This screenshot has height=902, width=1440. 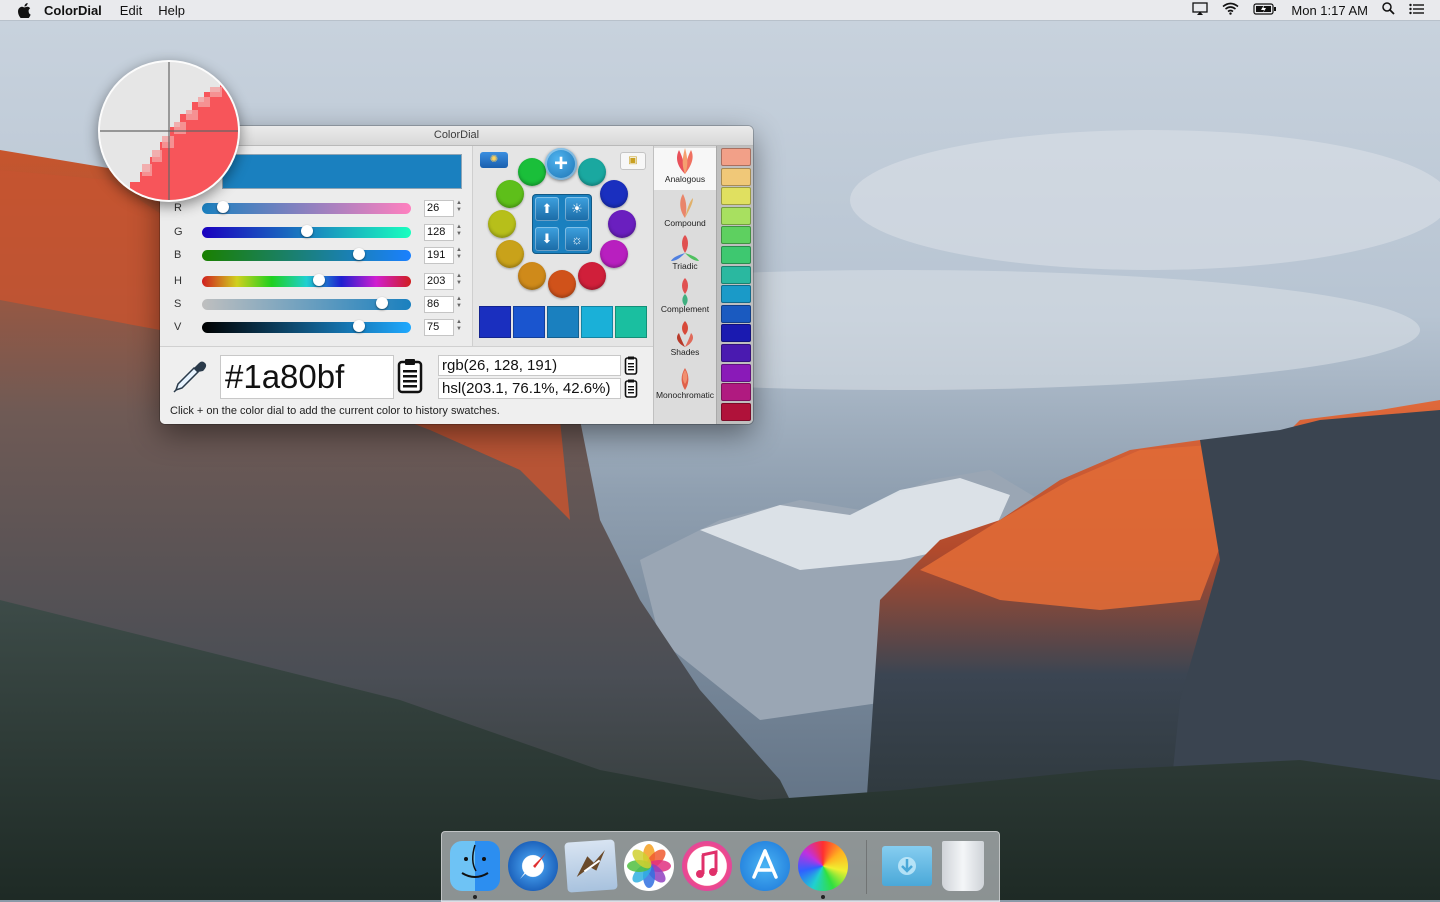 I want to click on s-slider, so click(x=306, y=303).